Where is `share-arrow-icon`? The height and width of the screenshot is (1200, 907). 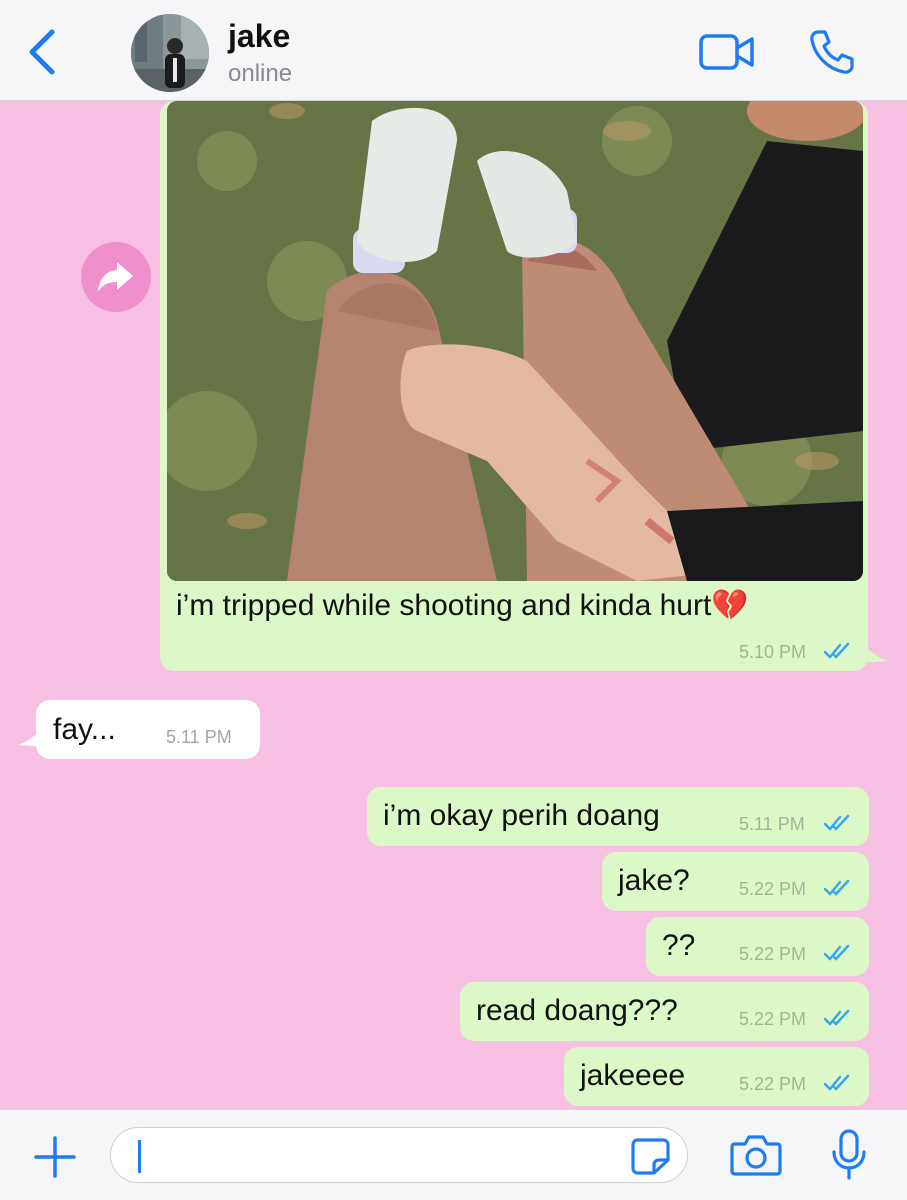 share-arrow-icon is located at coordinates (115, 277).